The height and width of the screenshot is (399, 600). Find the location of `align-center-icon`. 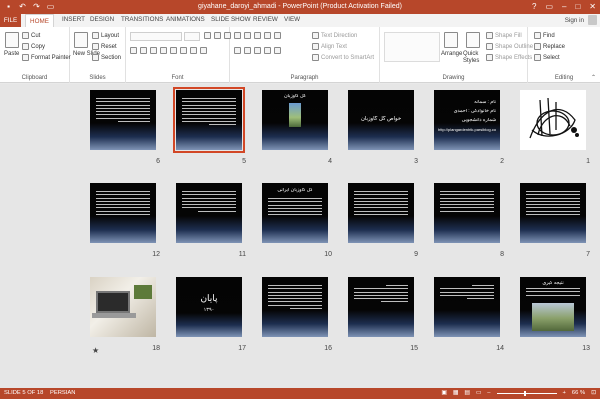

align-center-icon is located at coordinates (247, 50).